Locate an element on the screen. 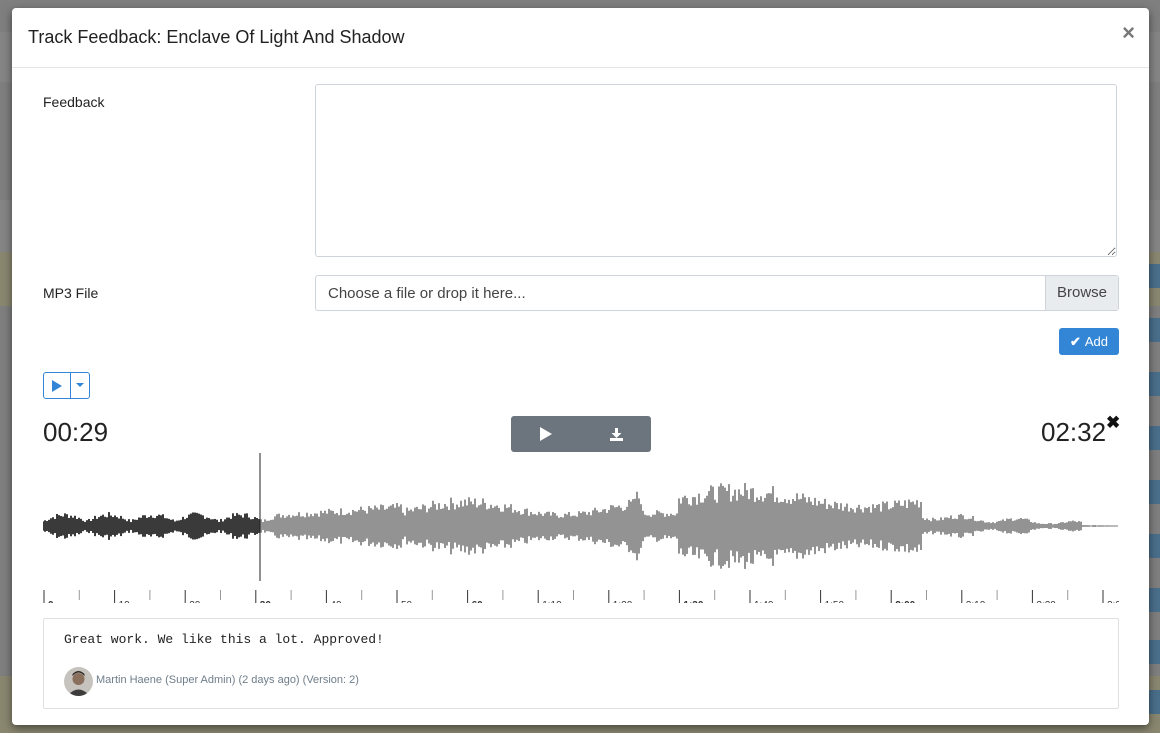 This screenshot has height=733, width=1160. player-controls is located at coordinates (581, 434).